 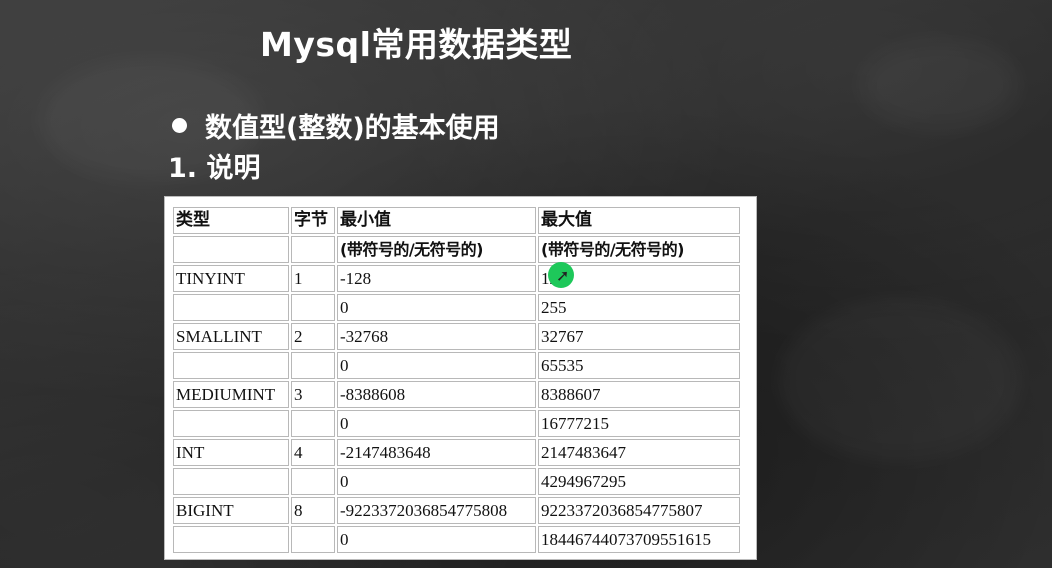 What do you see at coordinates (639, 249) in the screenshot?
I see `subheader-cell-max: (带符号的/无符号的)` at bounding box center [639, 249].